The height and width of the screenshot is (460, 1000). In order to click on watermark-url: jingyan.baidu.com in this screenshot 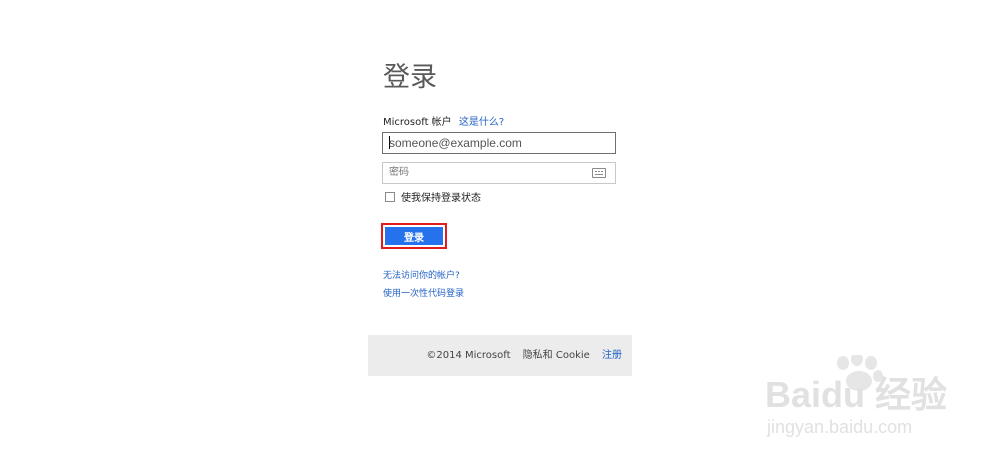, I will do `click(839, 427)`.